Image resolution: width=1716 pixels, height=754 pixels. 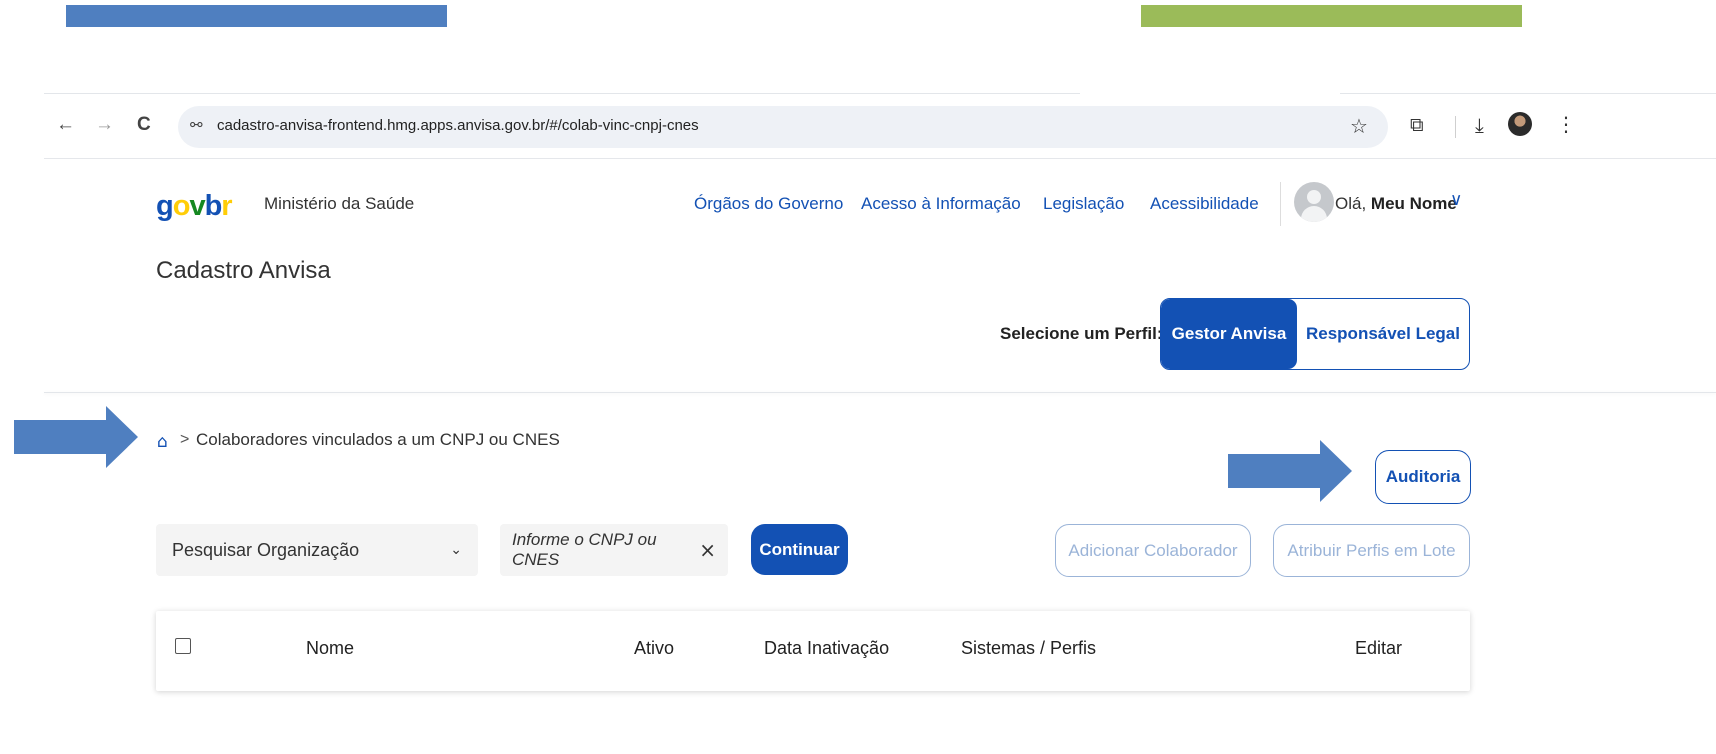 What do you see at coordinates (941, 204) in the screenshot?
I see `link-acesso-informacao: Acesso à Informação` at bounding box center [941, 204].